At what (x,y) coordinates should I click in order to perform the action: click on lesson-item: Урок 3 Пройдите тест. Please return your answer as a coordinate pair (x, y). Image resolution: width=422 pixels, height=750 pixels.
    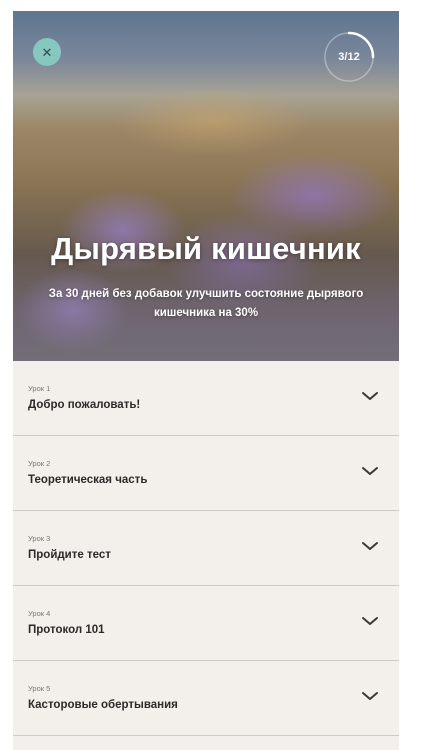
    Looking at the image, I should click on (206, 548).